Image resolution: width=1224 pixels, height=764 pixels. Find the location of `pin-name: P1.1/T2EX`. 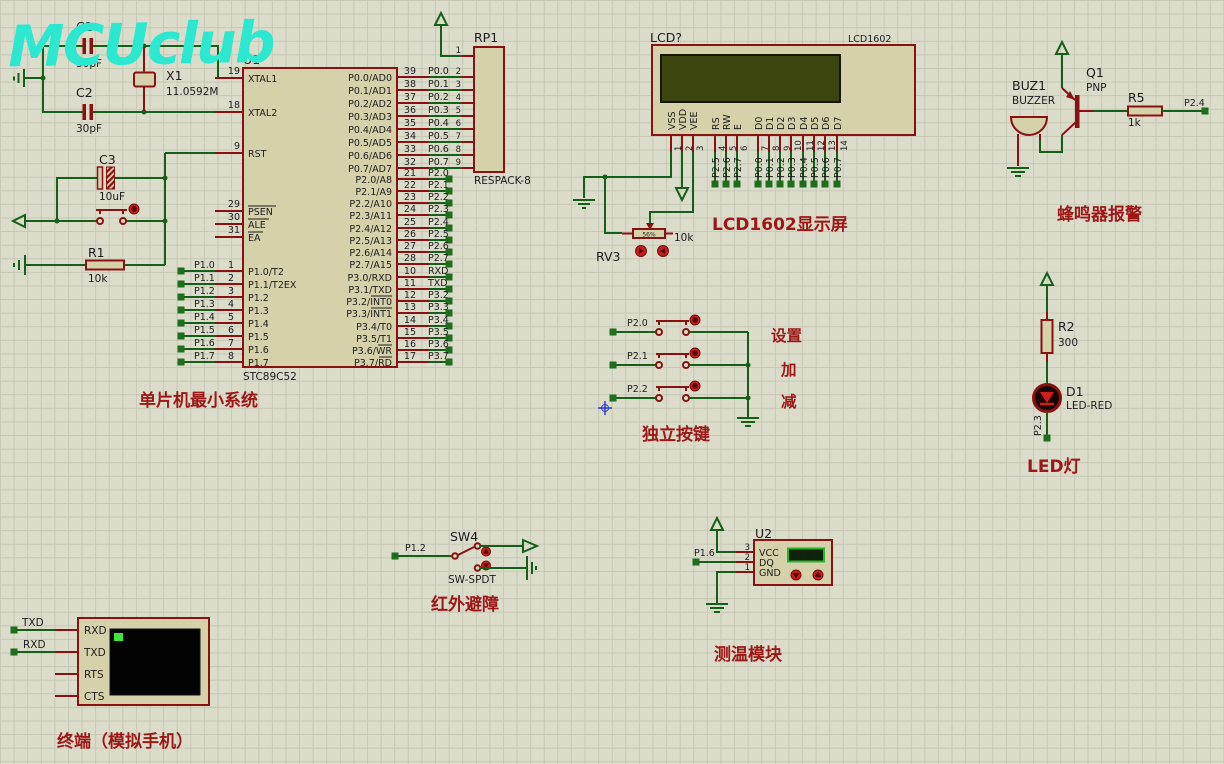

pin-name: P1.1/T2EX is located at coordinates (272, 285).